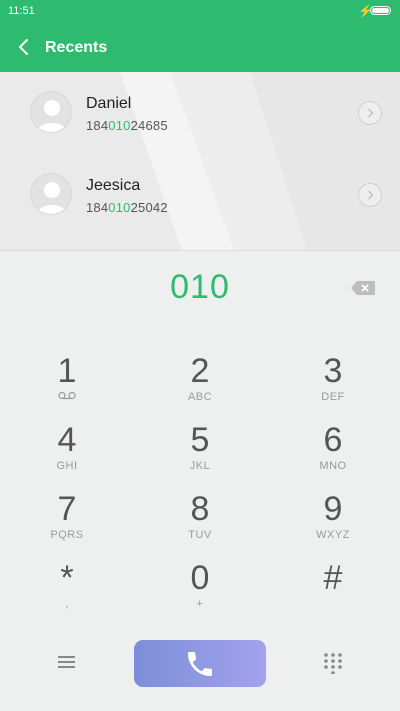 The width and height of the screenshot is (400, 711). I want to click on menu-icon, so click(67, 662).